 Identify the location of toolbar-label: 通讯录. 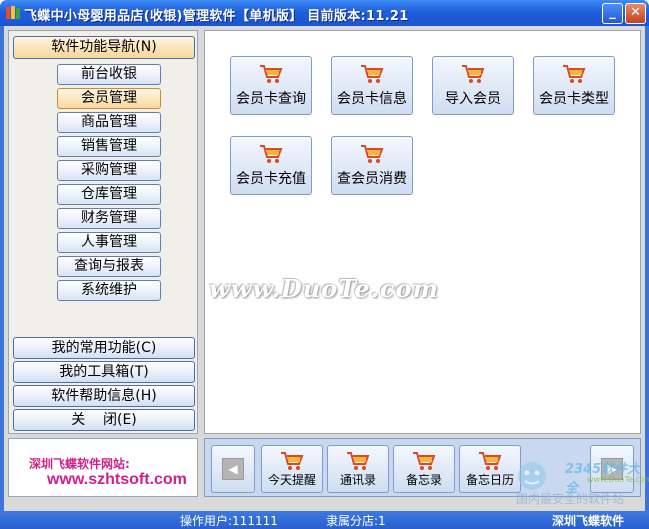
(357, 480).